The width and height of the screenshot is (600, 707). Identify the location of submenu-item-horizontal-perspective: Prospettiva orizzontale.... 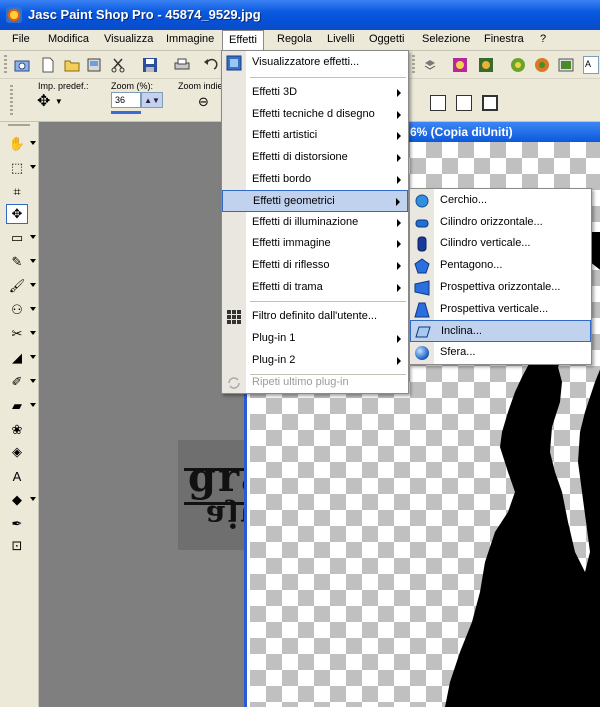
(500, 288).